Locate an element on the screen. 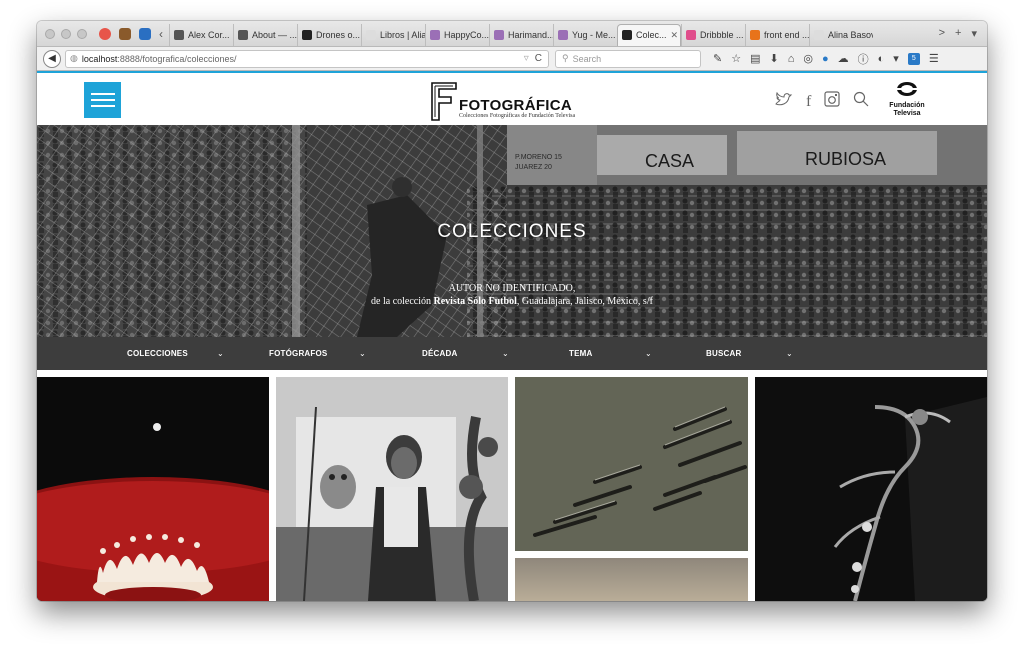  close-tab-icon: ✕ is located at coordinates (675, 35).